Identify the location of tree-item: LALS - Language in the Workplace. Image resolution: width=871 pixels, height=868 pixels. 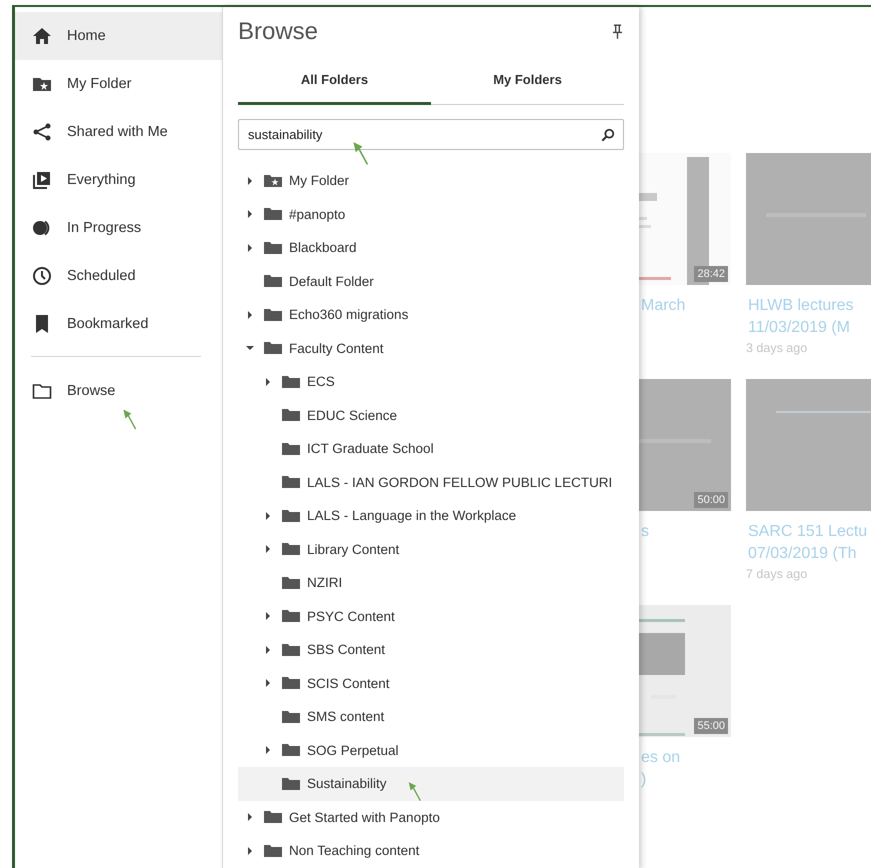
(431, 515).